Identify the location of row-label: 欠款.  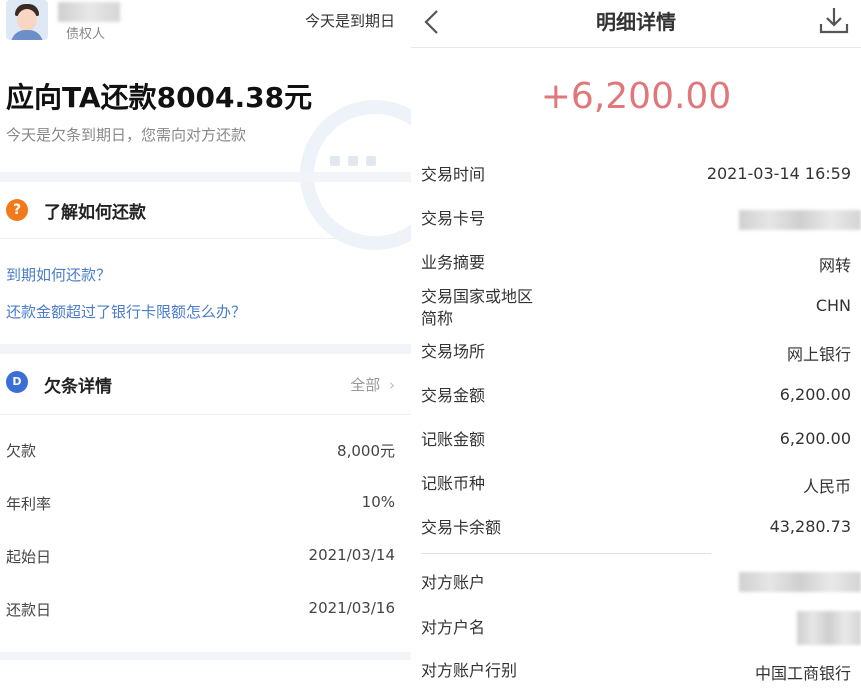
(21, 451).